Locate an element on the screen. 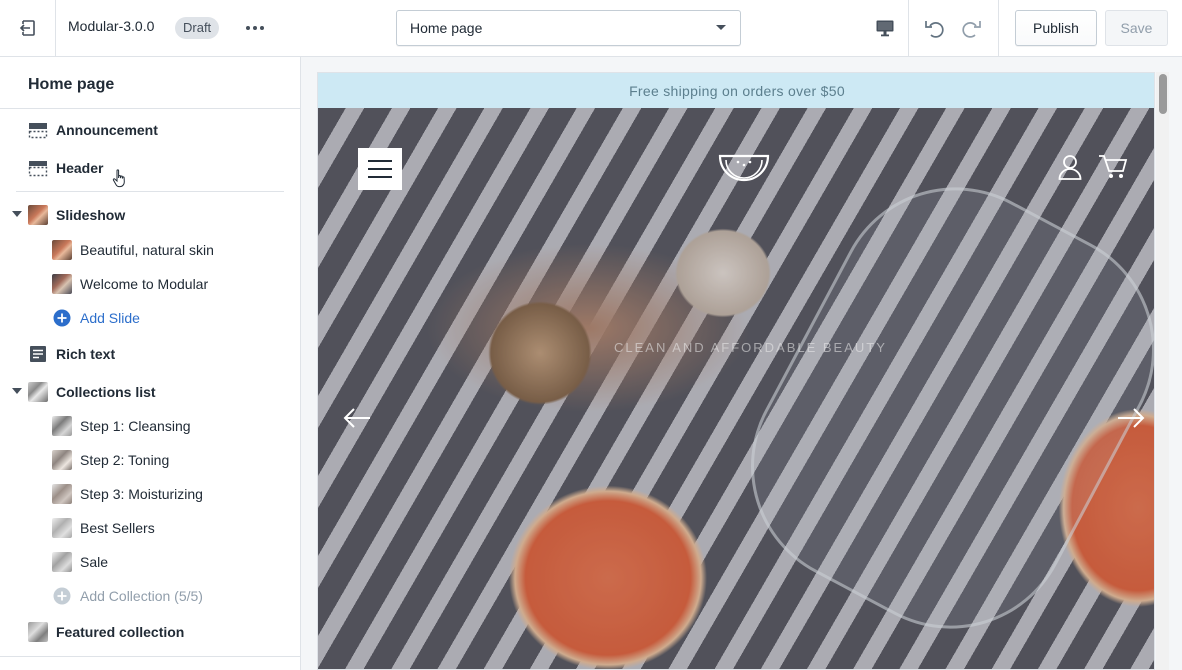 The height and width of the screenshot is (670, 1182). collection-label: Sale is located at coordinates (94, 562).